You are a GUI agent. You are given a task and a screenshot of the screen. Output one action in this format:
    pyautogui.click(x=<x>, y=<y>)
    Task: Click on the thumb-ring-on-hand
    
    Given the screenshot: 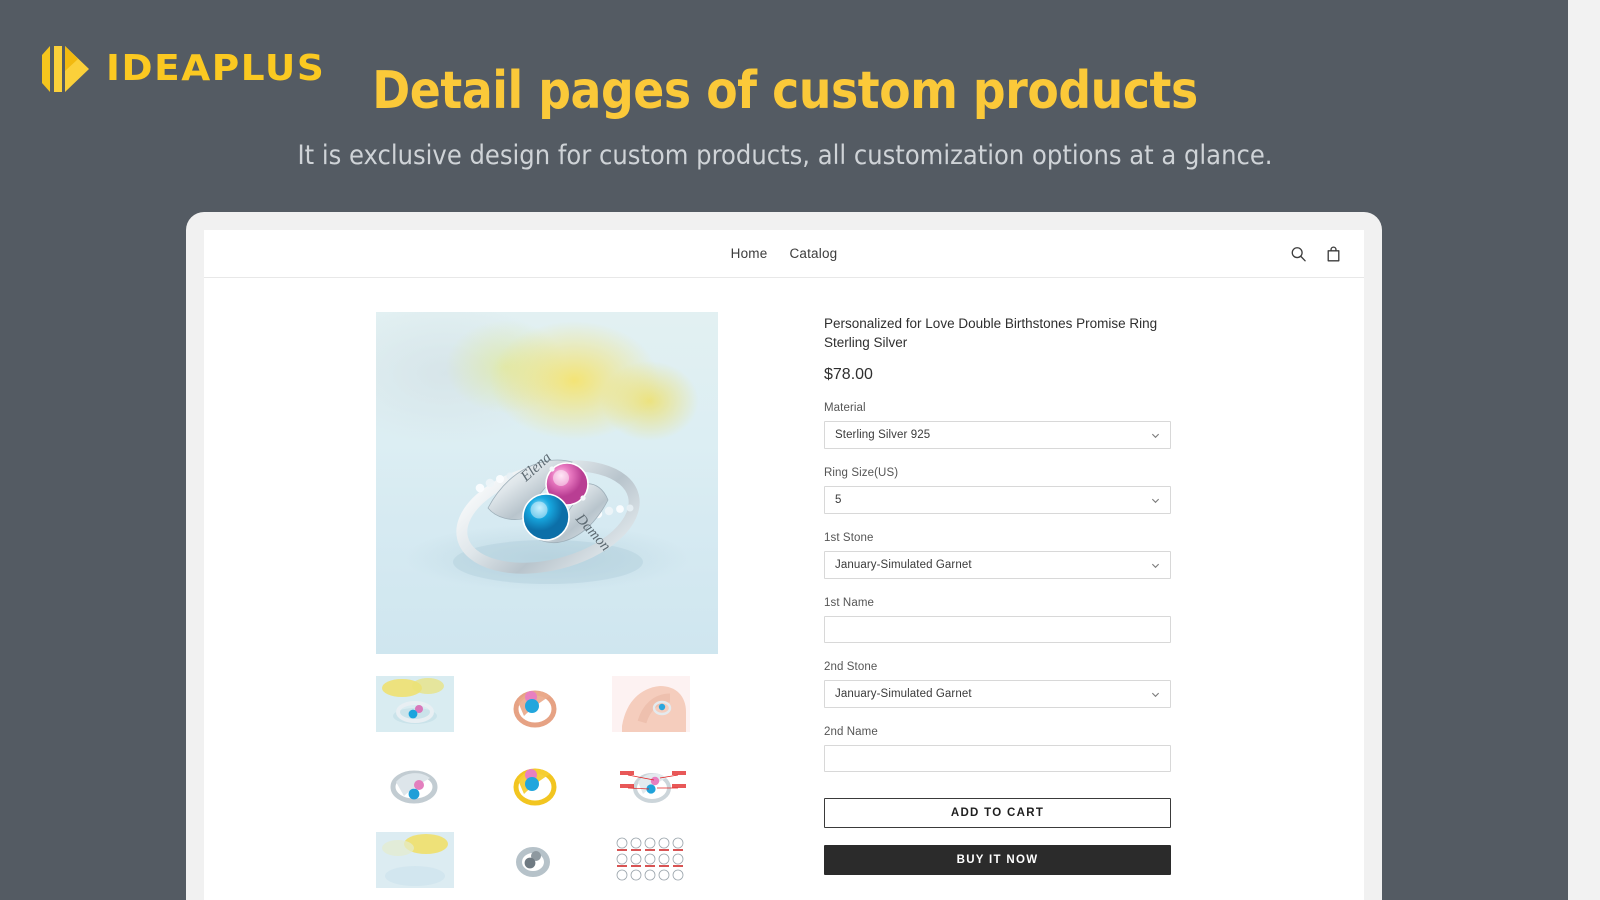 What is the action you would take?
    pyautogui.click(x=651, y=704)
    